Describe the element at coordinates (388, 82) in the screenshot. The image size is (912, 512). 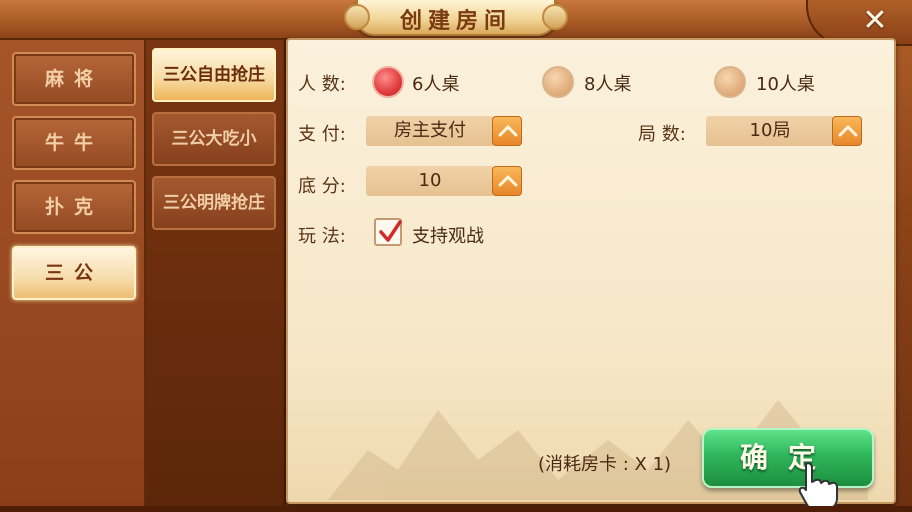
I see `radio-6-players` at that location.